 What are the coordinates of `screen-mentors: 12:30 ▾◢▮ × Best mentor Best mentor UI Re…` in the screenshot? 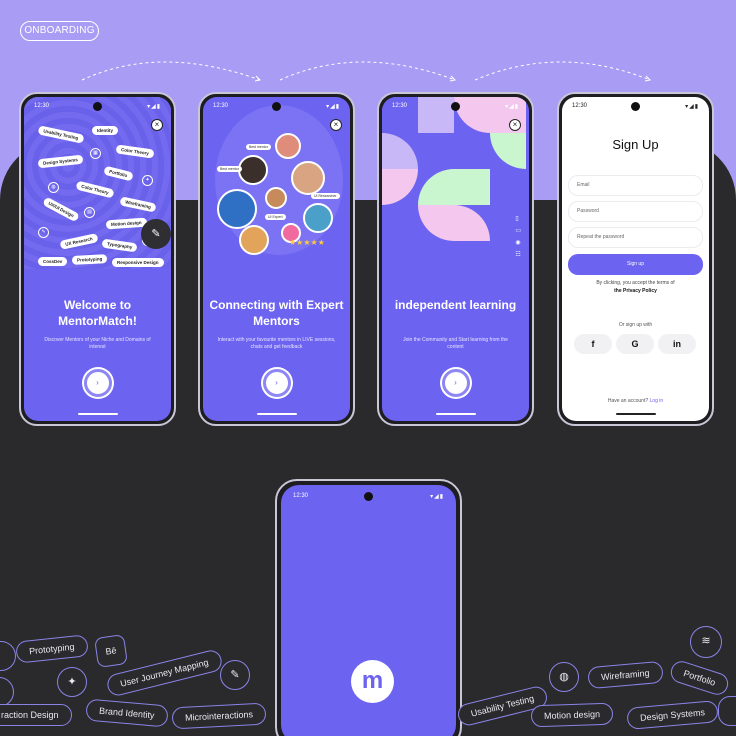 It's located at (276, 259).